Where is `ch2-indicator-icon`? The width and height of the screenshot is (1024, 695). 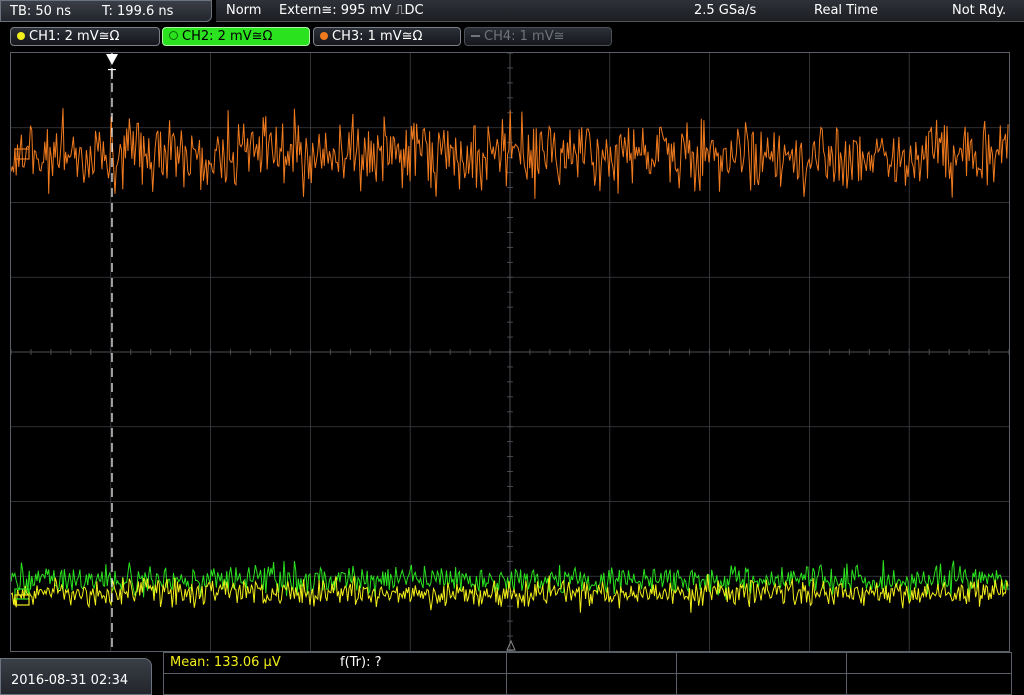 ch2-indicator-icon is located at coordinates (173, 35).